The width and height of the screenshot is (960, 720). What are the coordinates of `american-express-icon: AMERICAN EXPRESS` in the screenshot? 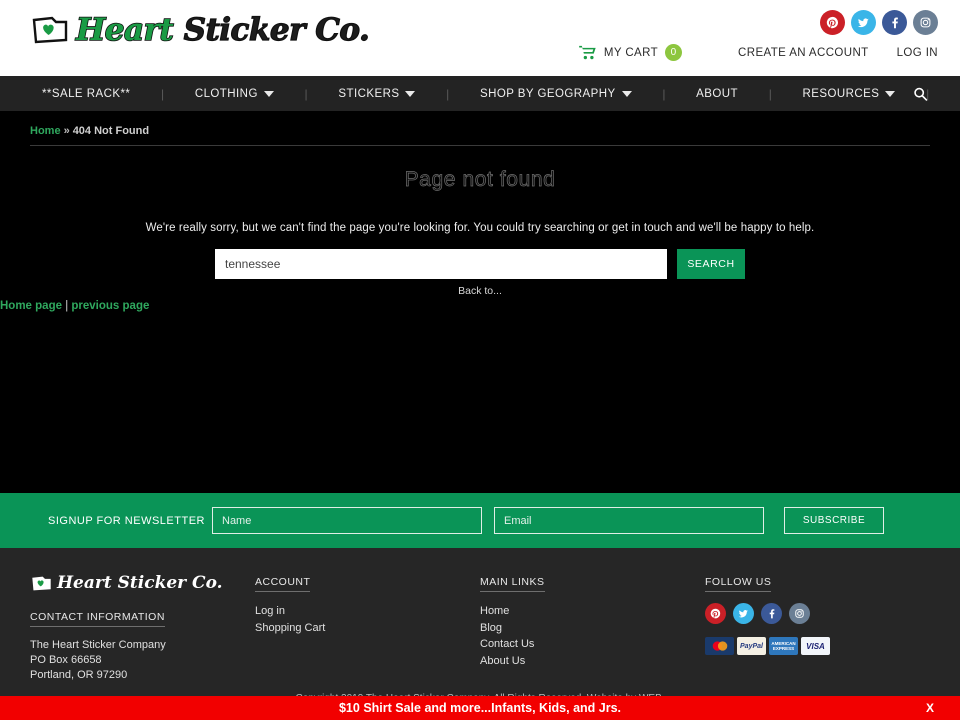 It's located at (783, 646).